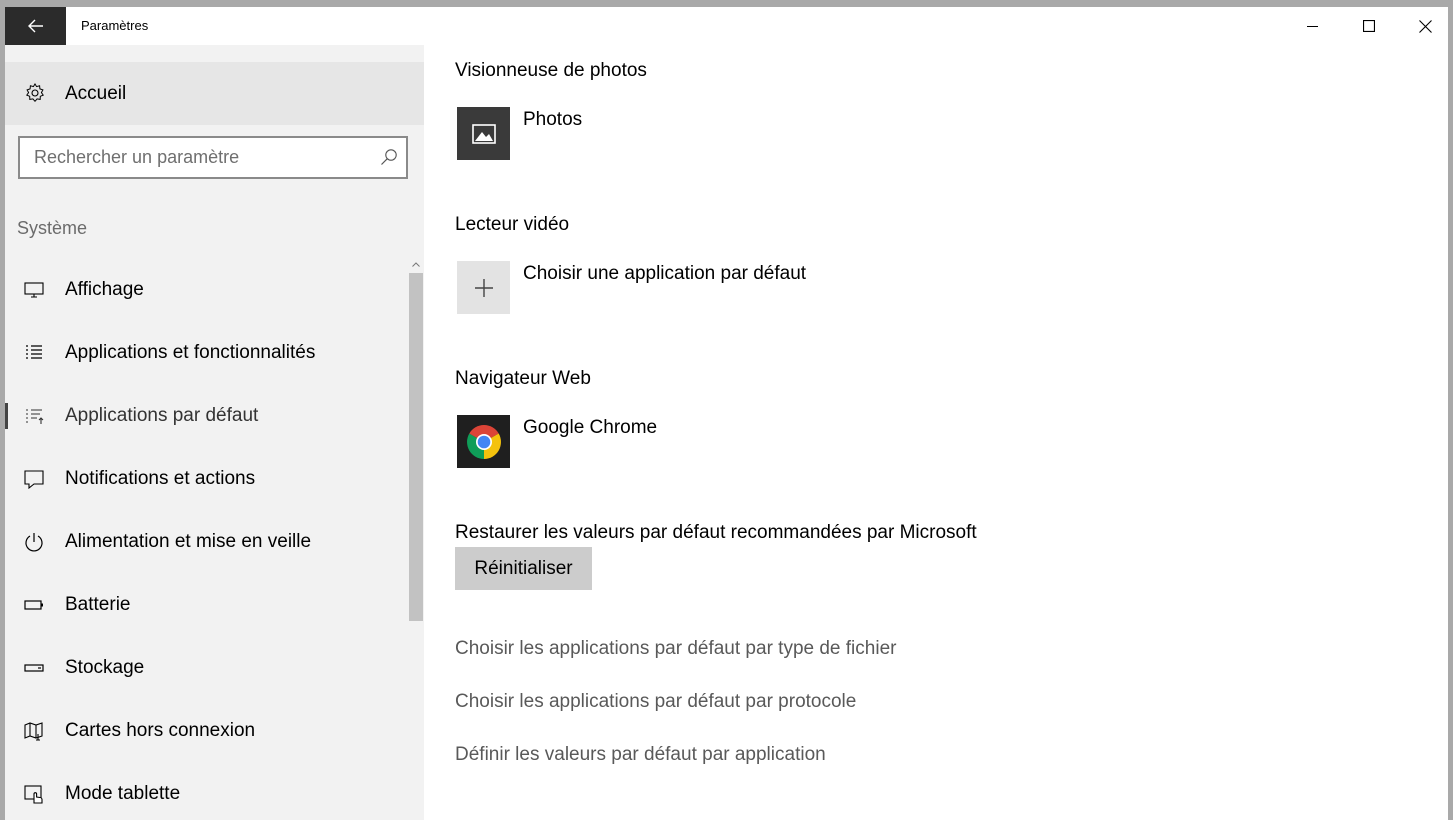 Image resolution: width=1453 pixels, height=820 pixels. I want to click on sidebar-item-label: Affichage, so click(104, 289).